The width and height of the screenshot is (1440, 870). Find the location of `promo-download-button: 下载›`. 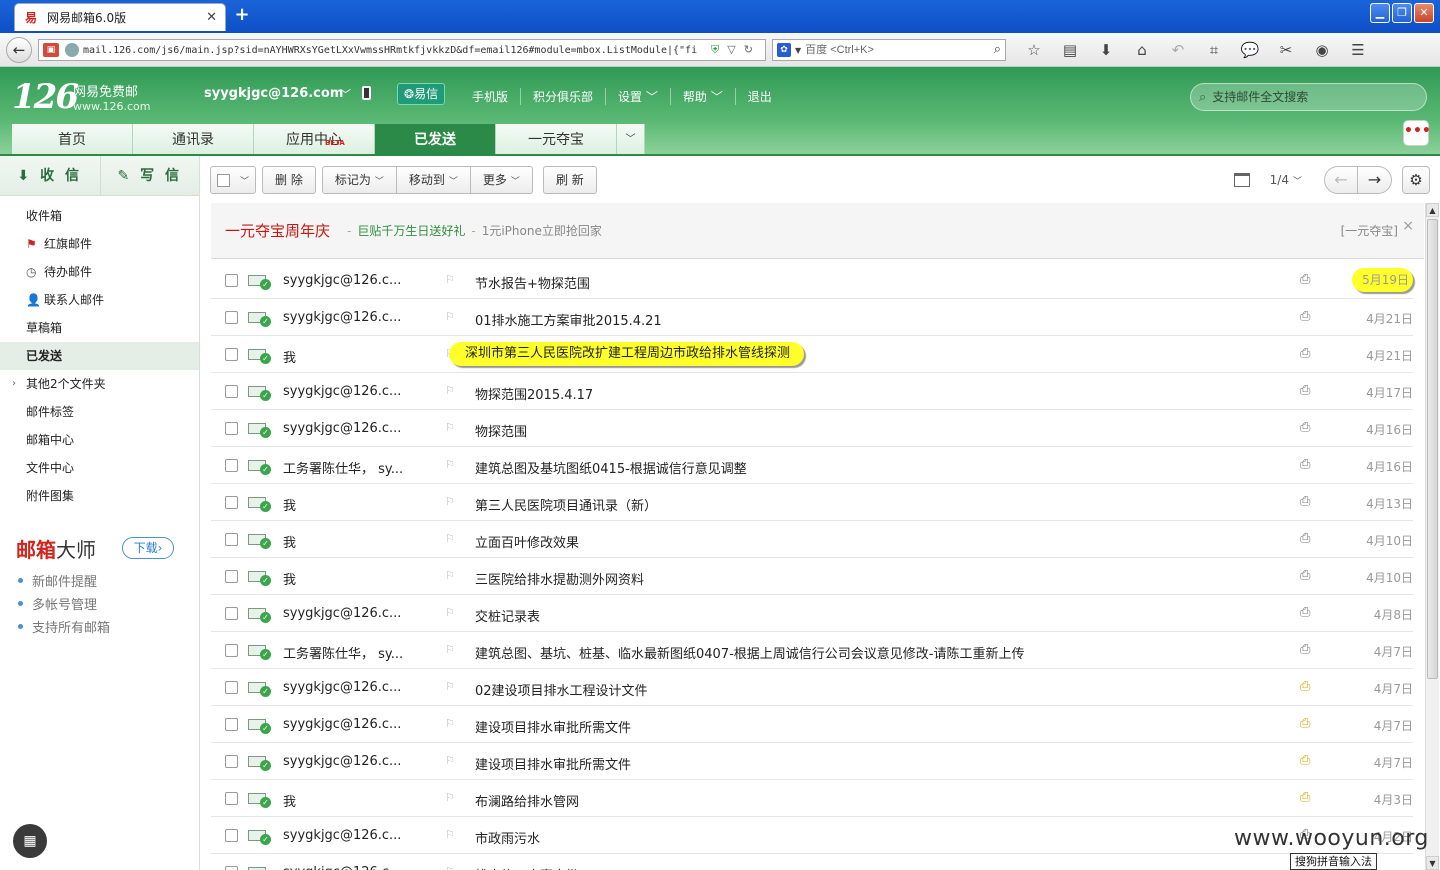

promo-download-button: 下载› is located at coordinates (148, 548).